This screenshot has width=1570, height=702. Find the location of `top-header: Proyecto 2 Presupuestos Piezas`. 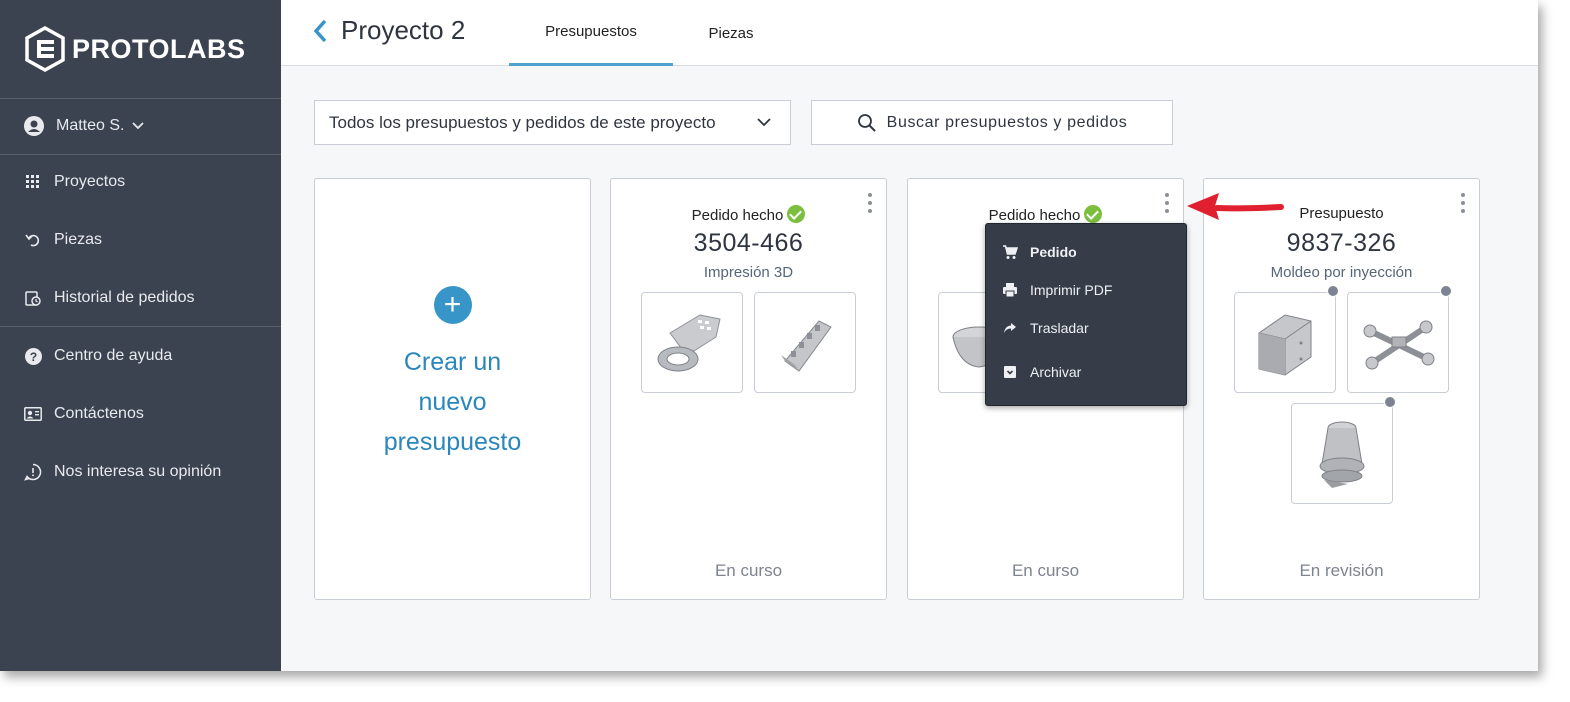

top-header: Proyecto 2 Presupuestos Piezas is located at coordinates (909, 33).